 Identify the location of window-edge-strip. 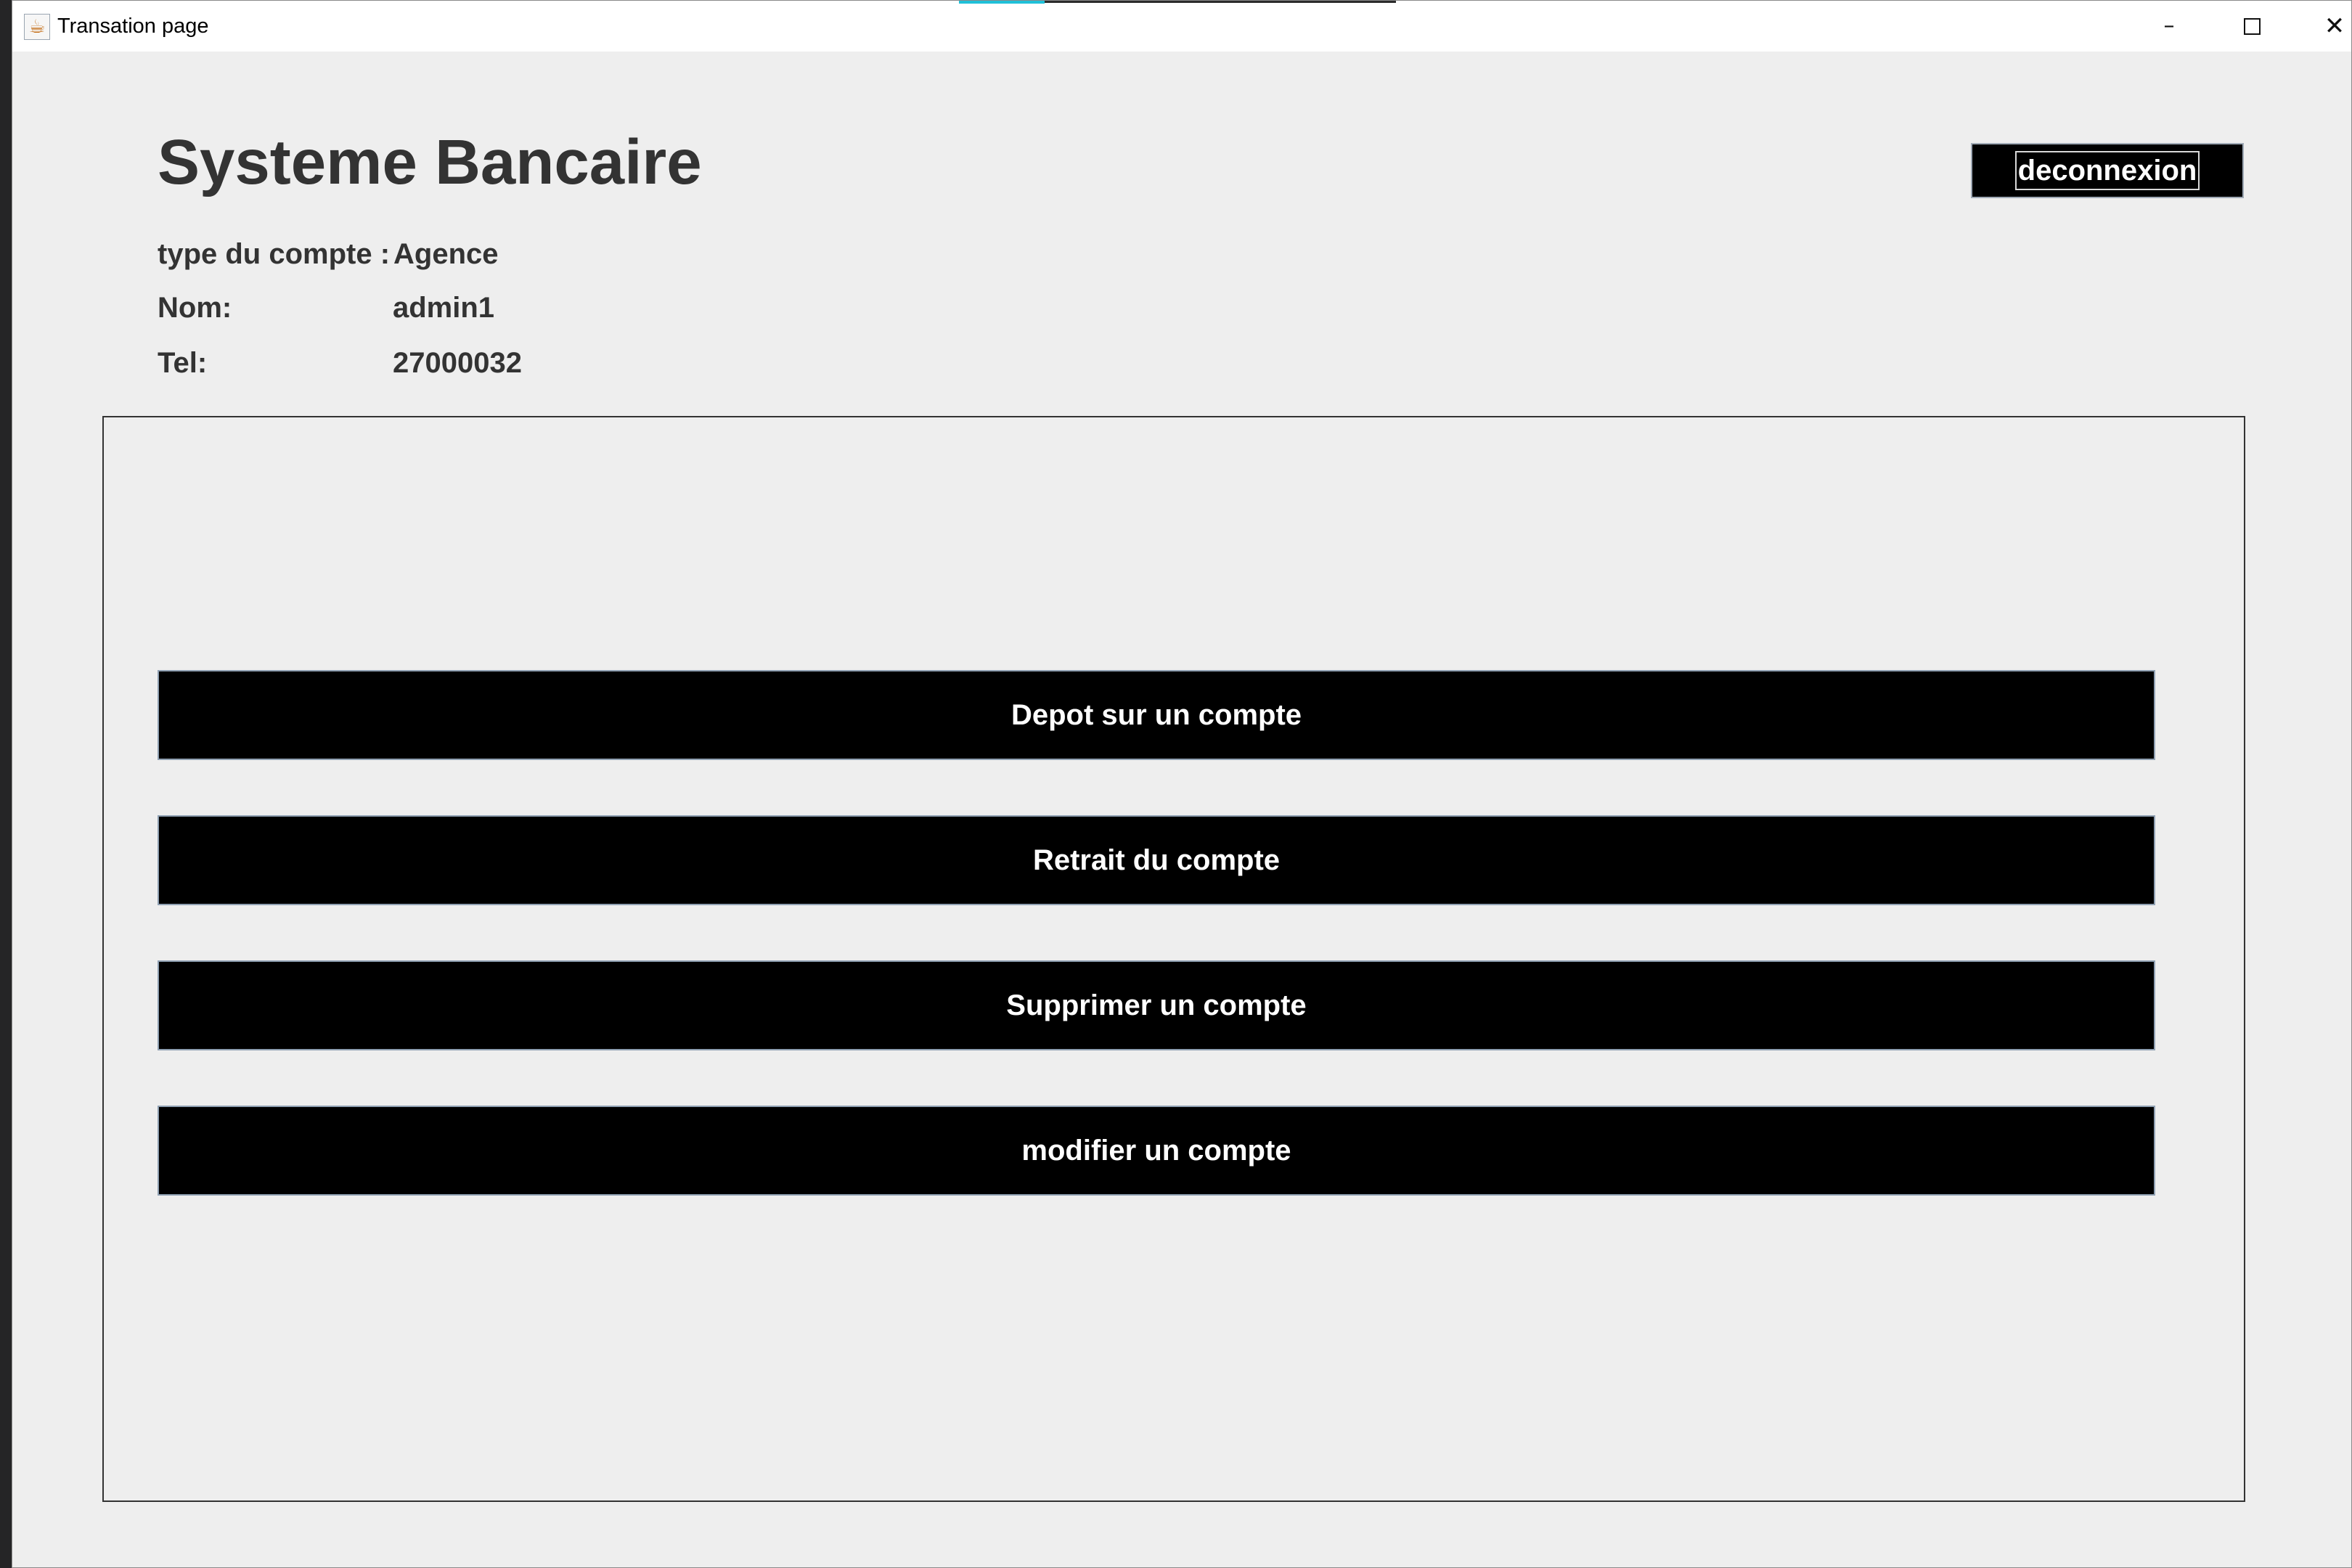
(1221, 2).